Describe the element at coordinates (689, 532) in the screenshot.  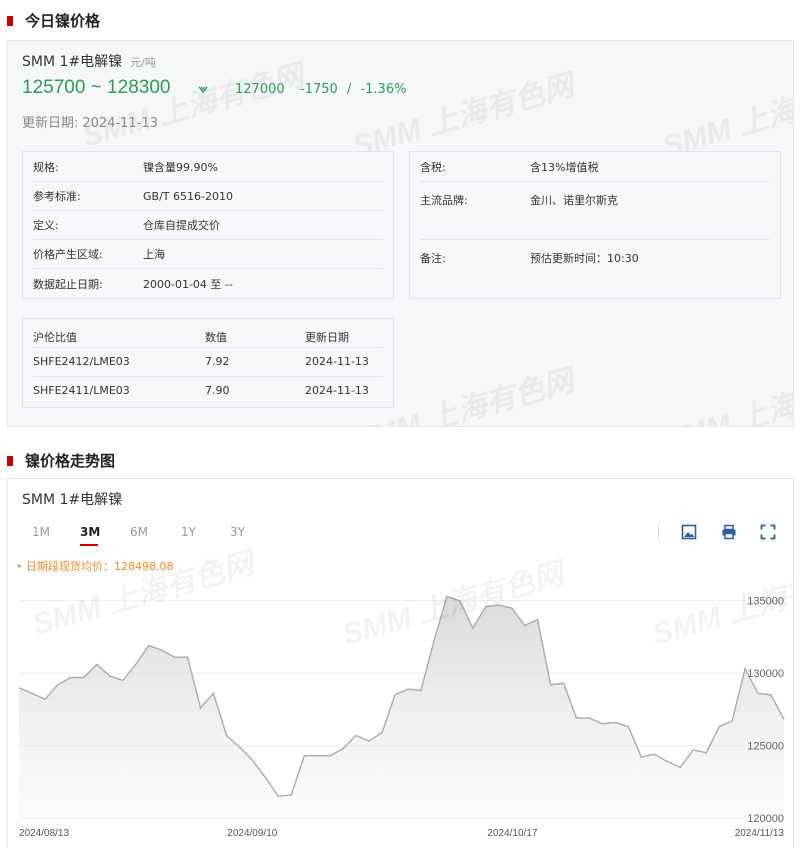
I see `save-image-icon` at that location.